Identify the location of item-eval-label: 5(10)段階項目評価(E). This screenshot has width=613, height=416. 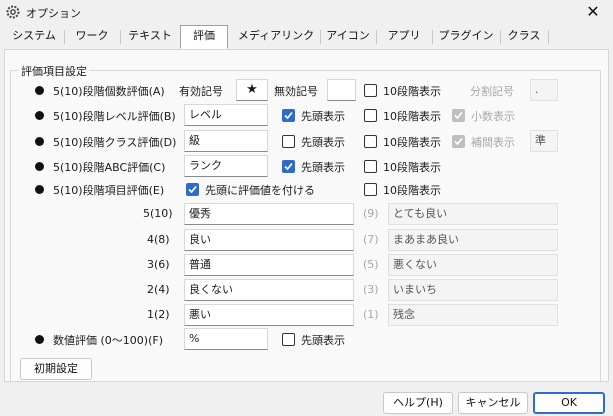
(109, 190).